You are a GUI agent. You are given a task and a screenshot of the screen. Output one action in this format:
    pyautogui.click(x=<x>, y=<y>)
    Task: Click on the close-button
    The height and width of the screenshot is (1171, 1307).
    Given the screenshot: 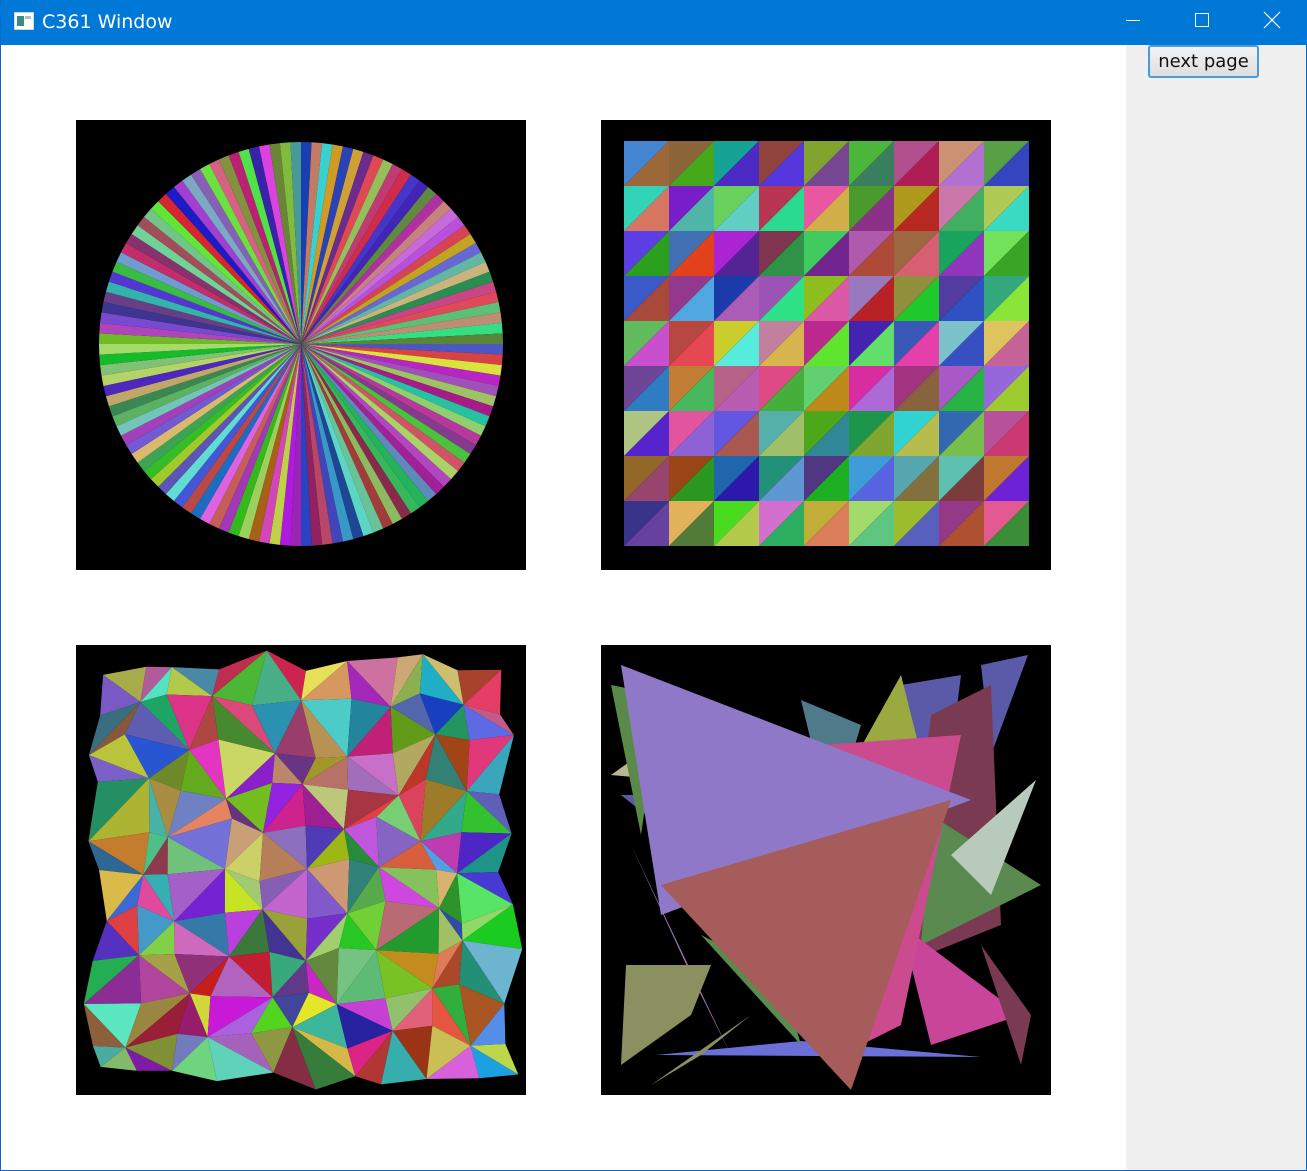 What is the action you would take?
    pyautogui.click(x=1272, y=22)
    